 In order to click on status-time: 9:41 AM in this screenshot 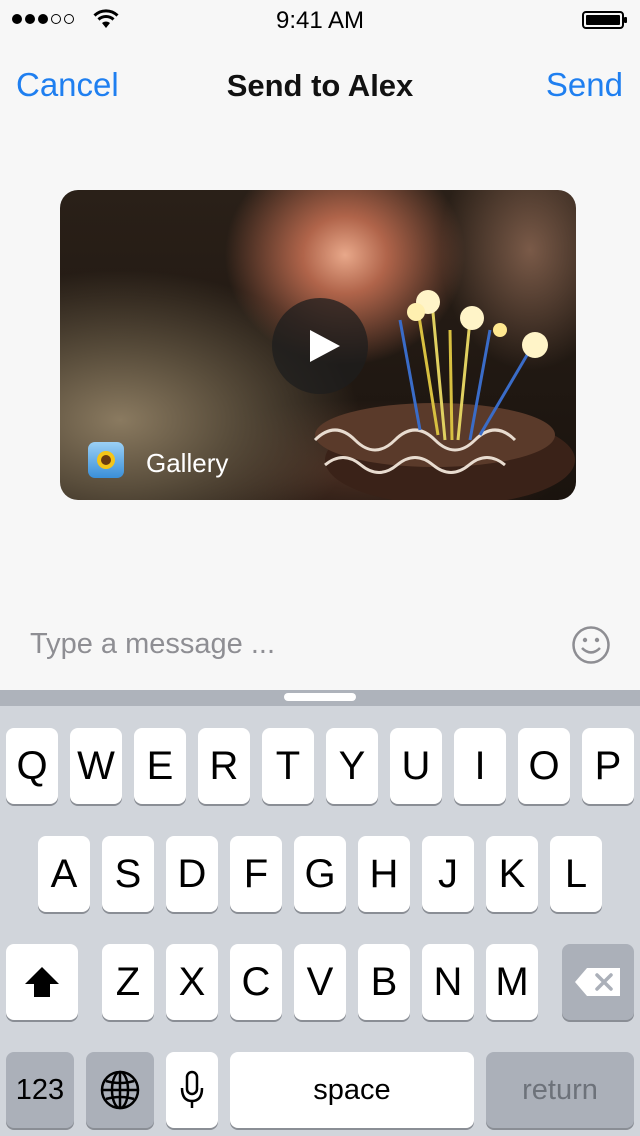, I will do `click(320, 20)`.